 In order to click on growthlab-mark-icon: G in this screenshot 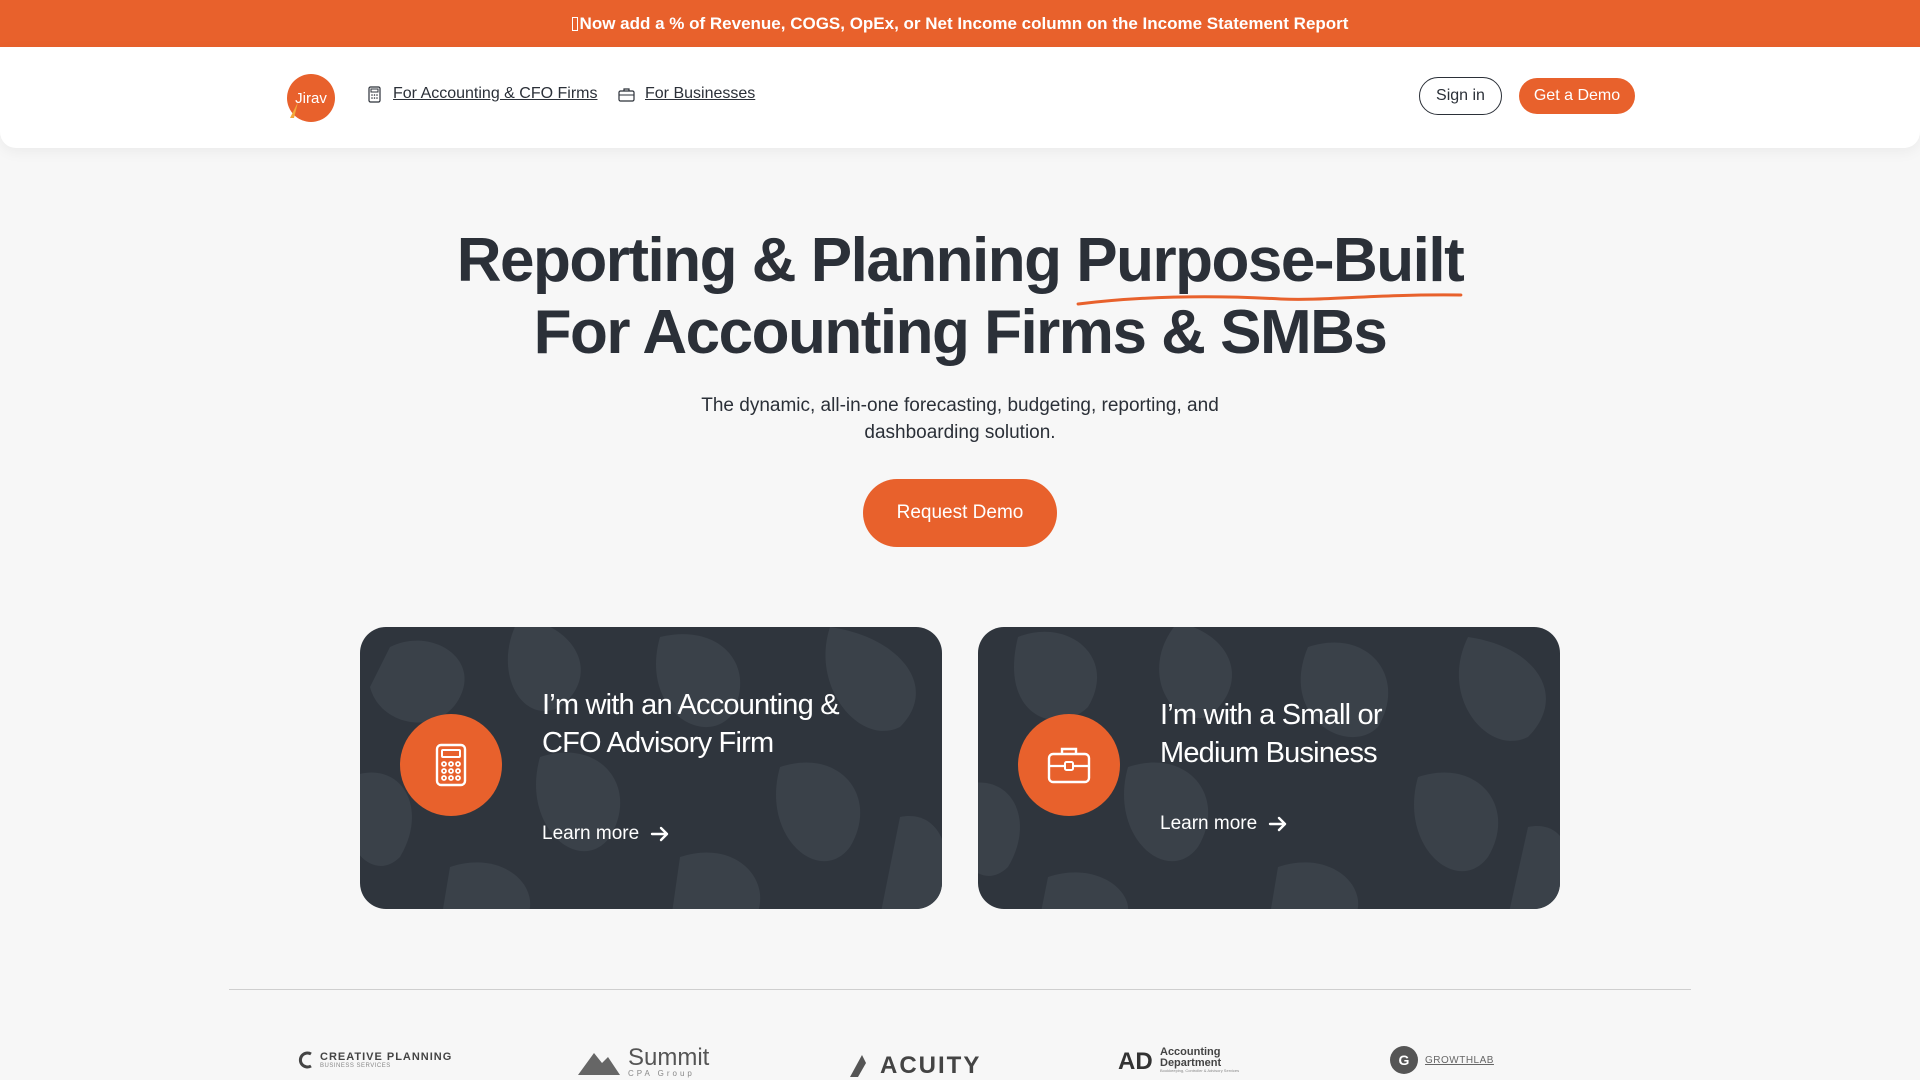, I will do `click(1404, 1060)`.